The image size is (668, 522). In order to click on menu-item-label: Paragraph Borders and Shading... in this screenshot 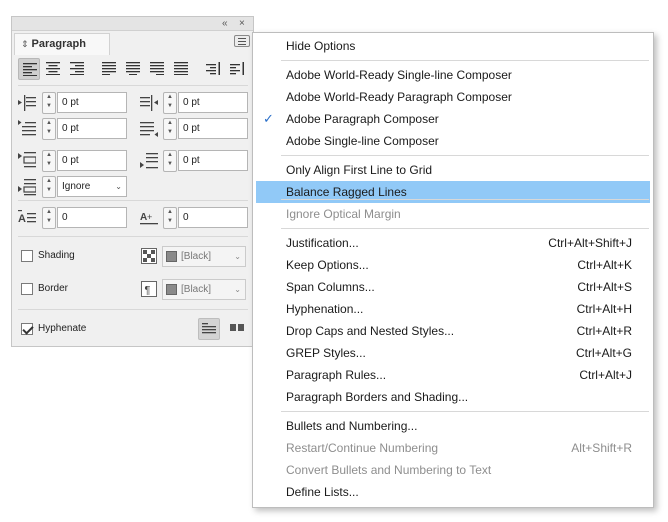, I will do `click(377, 397)`.